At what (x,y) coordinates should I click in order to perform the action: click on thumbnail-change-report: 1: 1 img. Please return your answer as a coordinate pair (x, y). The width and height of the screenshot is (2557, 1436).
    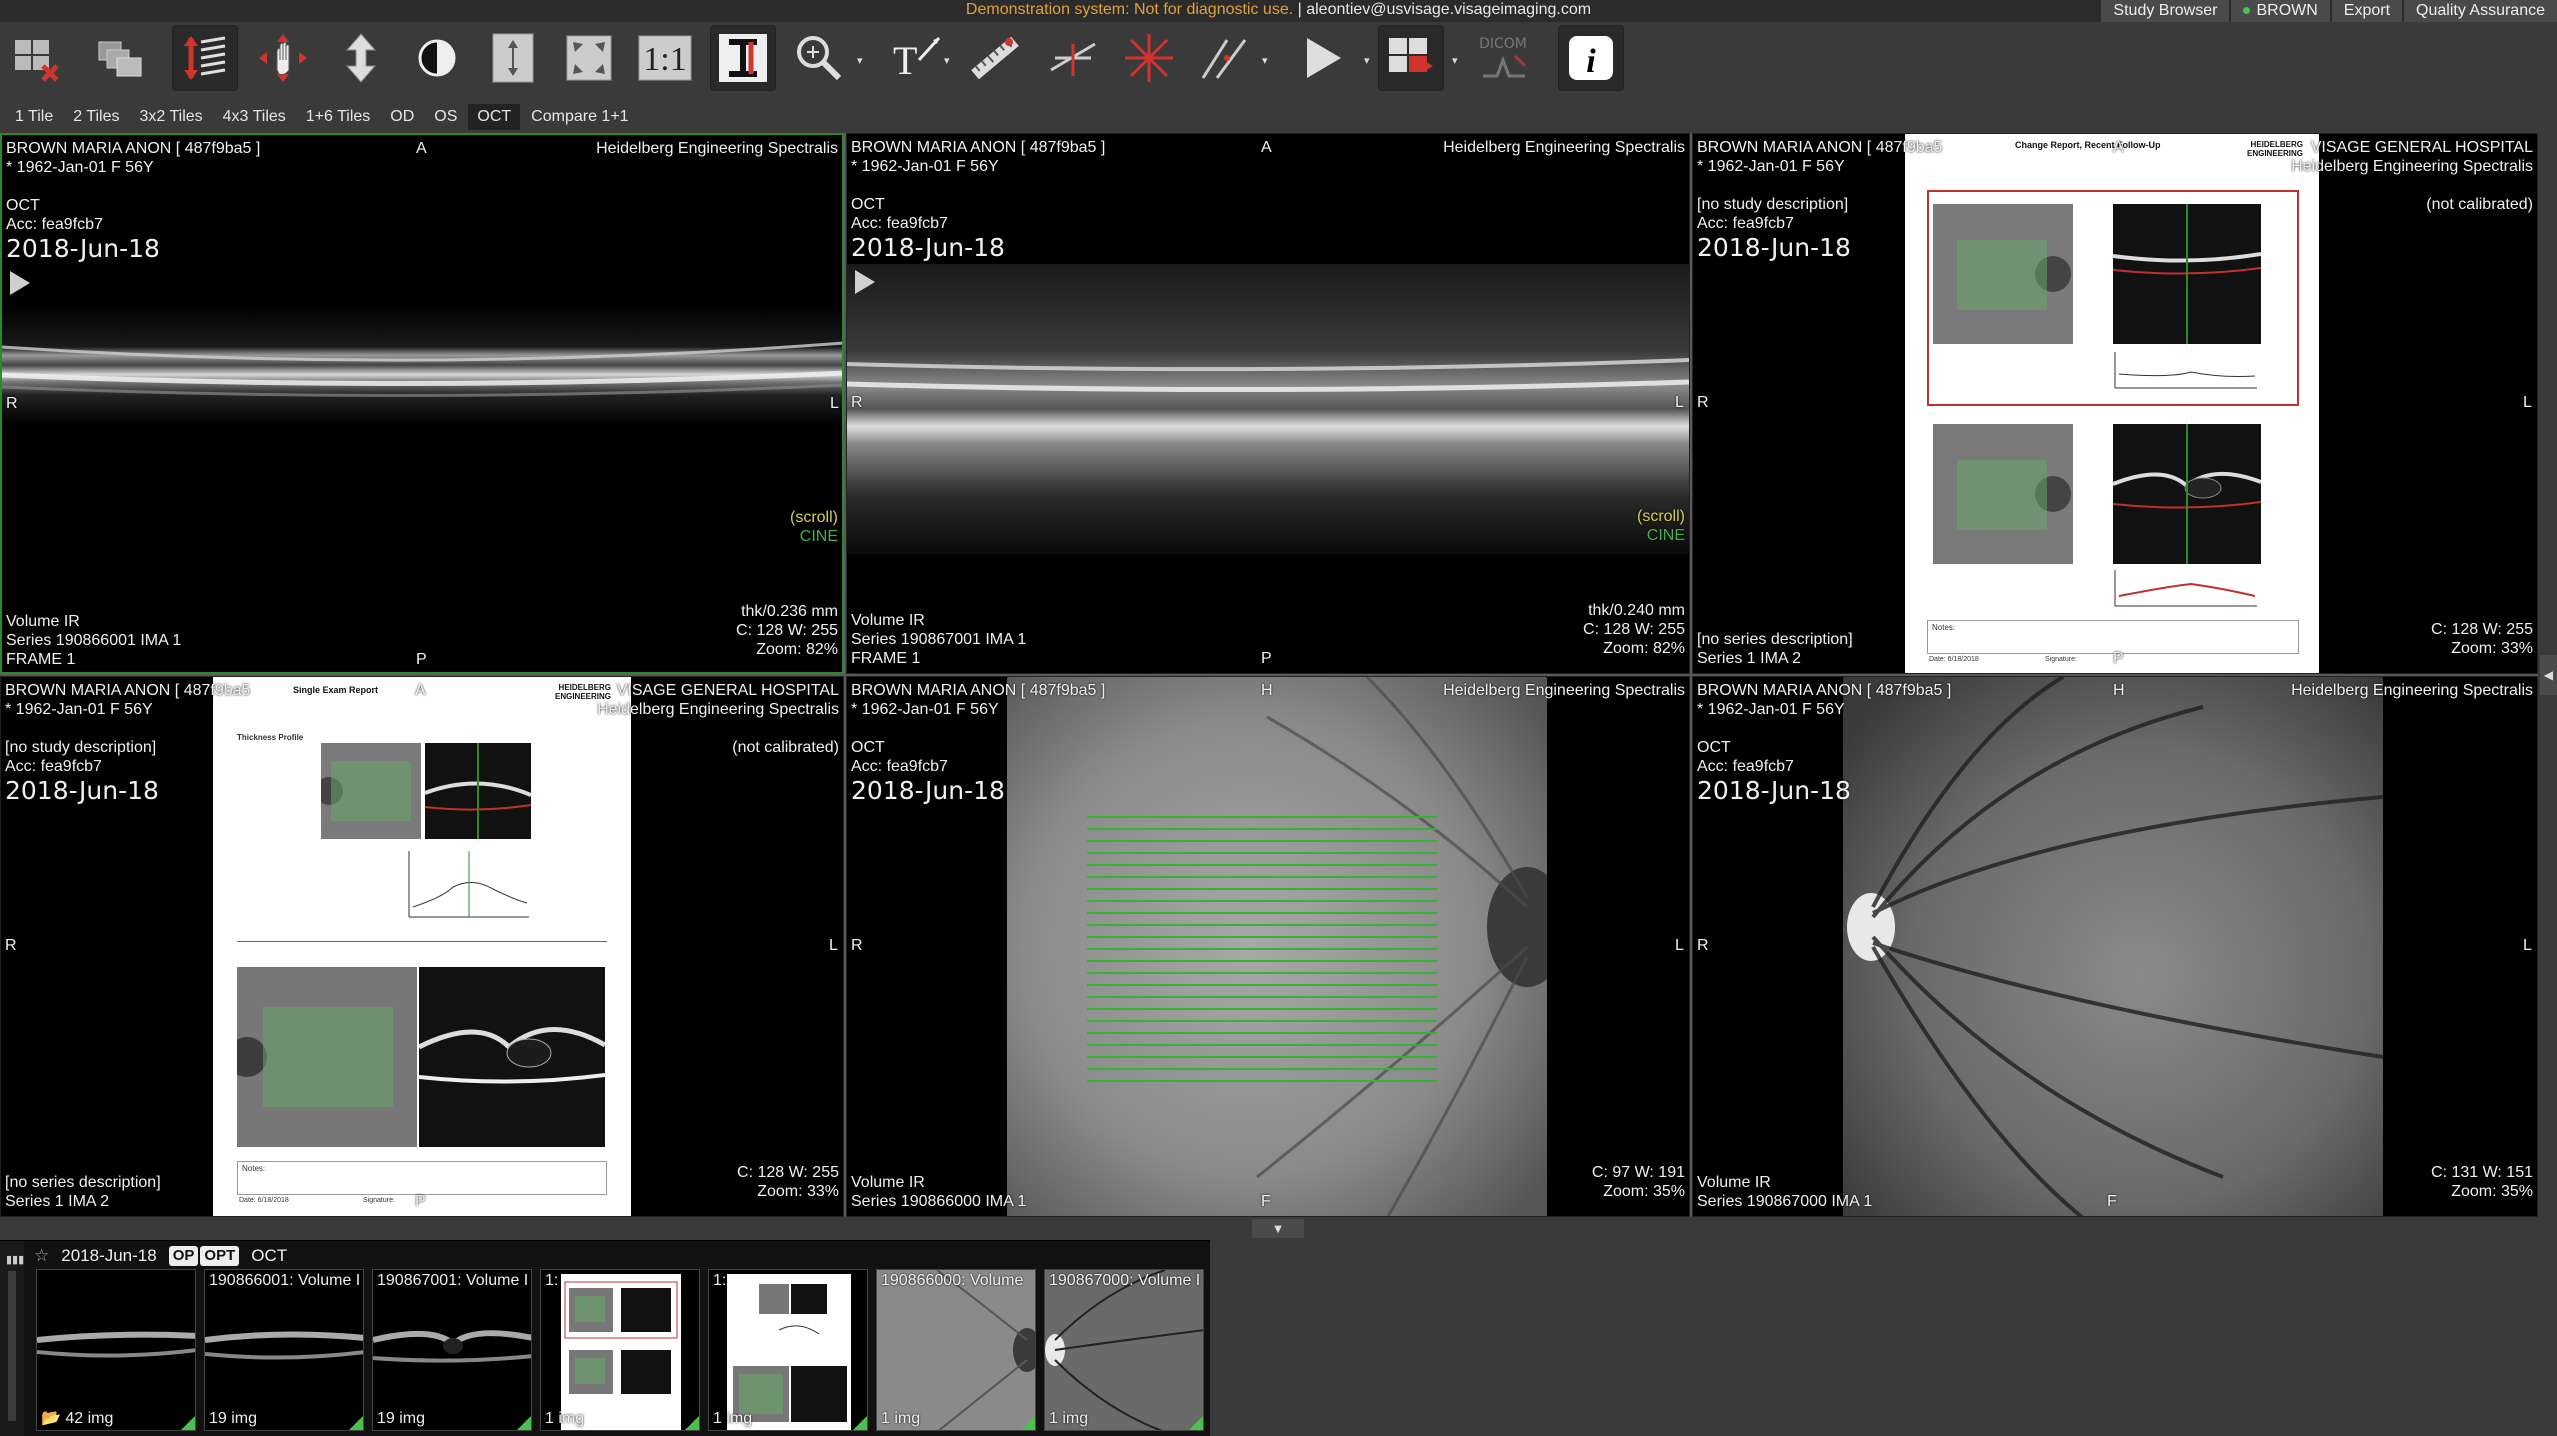
    Looking at the image, I should click on (620, 1350).